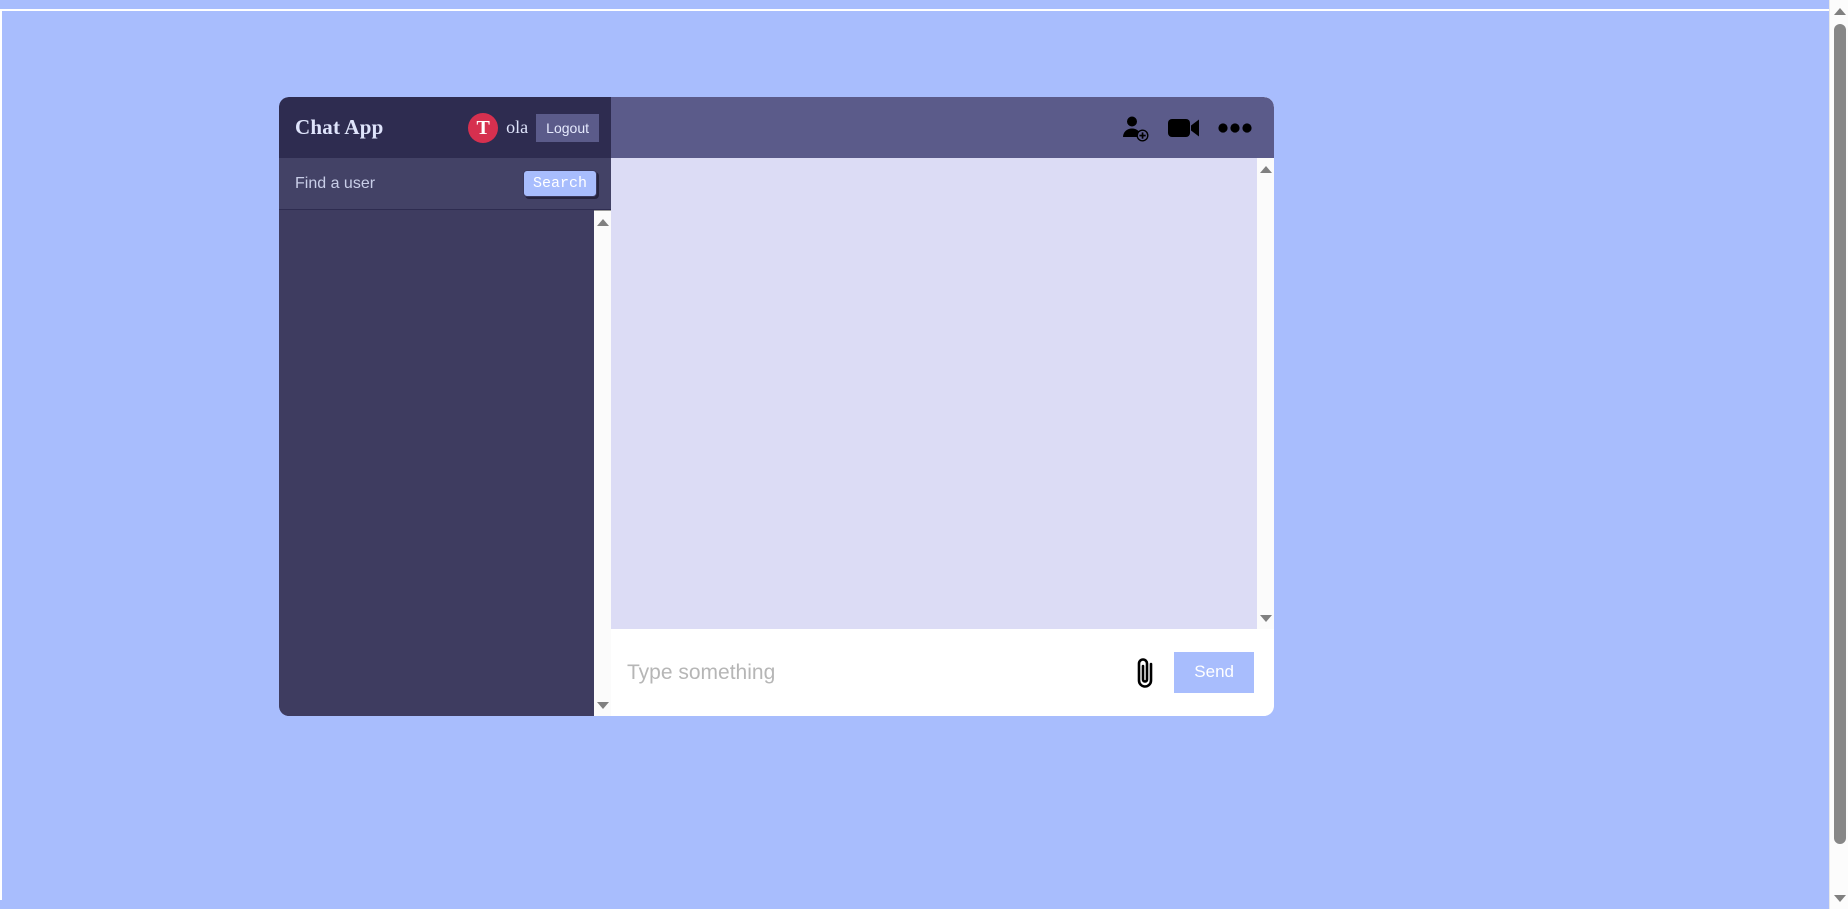 This screenshot has width=1848, height=909. Describe the element at coordinates (1184, 128) in the screenshot. I see `video-camera-icon` at that location.